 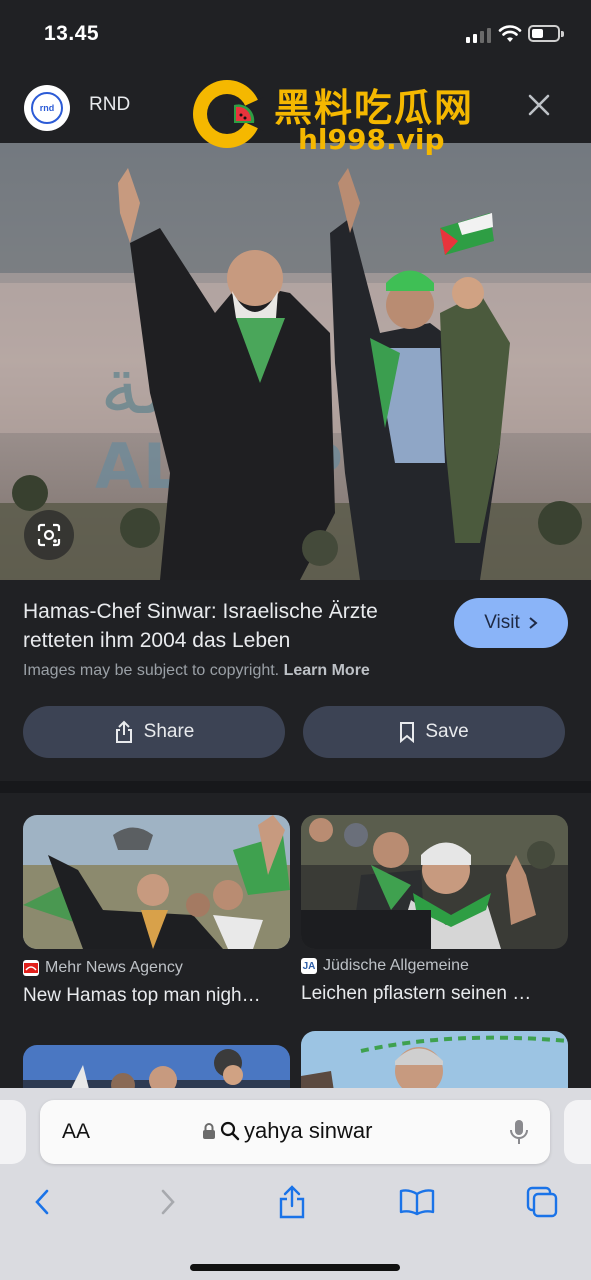 I want to click on battery-icon, so click(x=546, y=33).